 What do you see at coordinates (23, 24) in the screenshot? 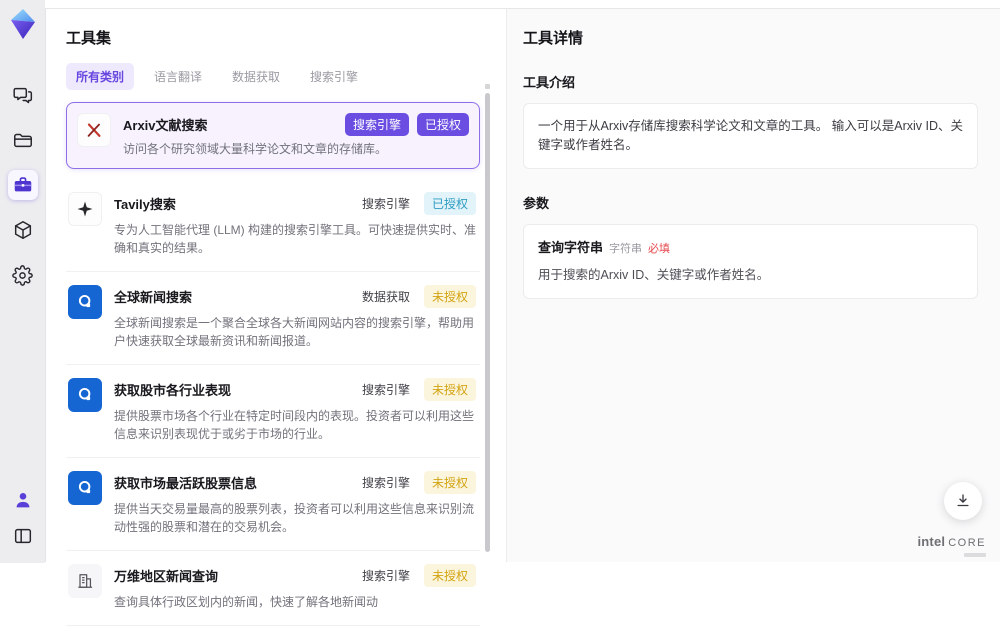
I see `app-logo-icon` at bounding box center [23, 24].